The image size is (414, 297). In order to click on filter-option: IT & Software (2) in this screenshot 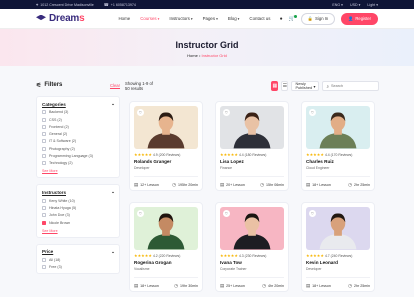, I will do `click(78, 141)`.